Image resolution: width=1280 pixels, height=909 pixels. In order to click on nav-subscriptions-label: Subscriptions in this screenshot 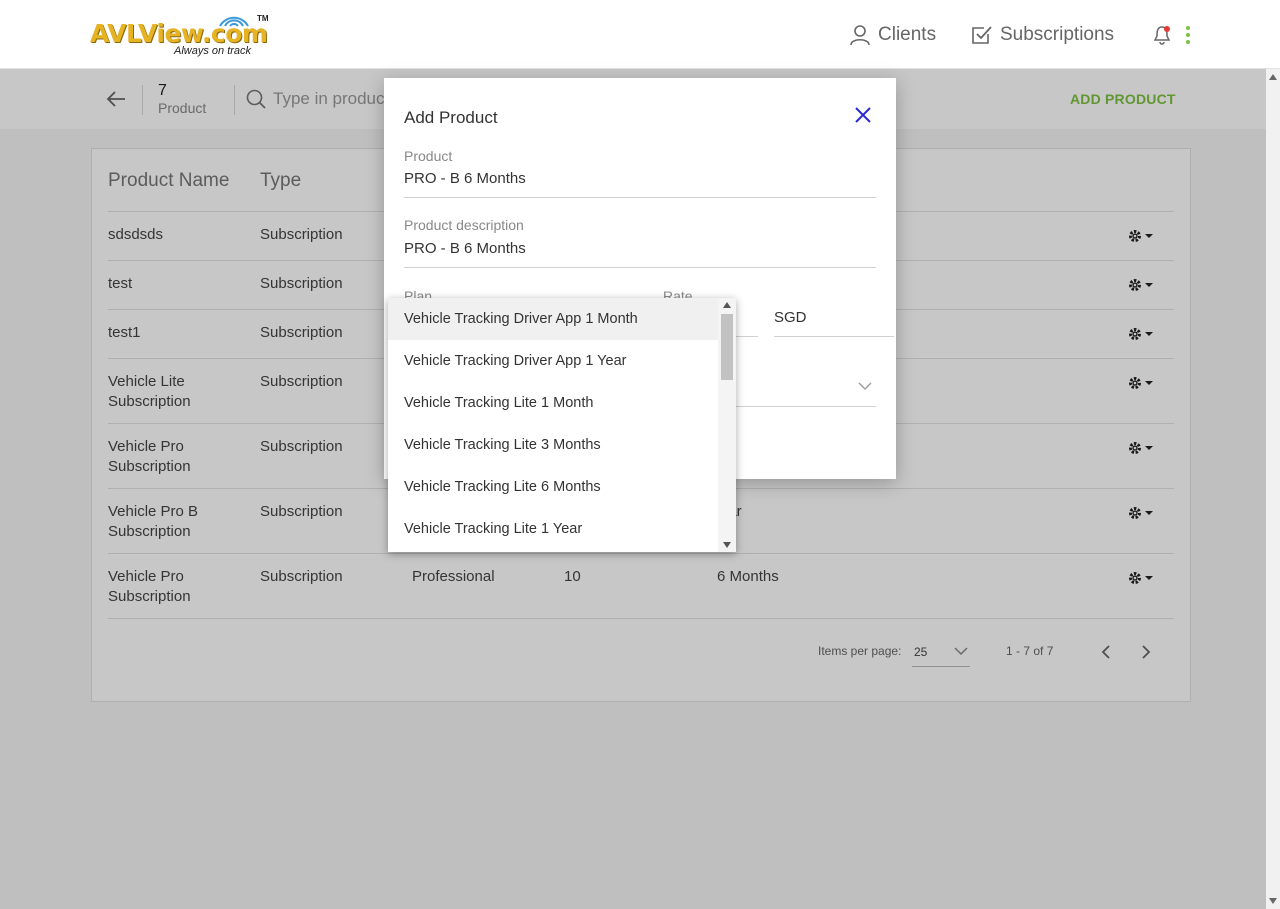, I will do `click(1057, 34)`.